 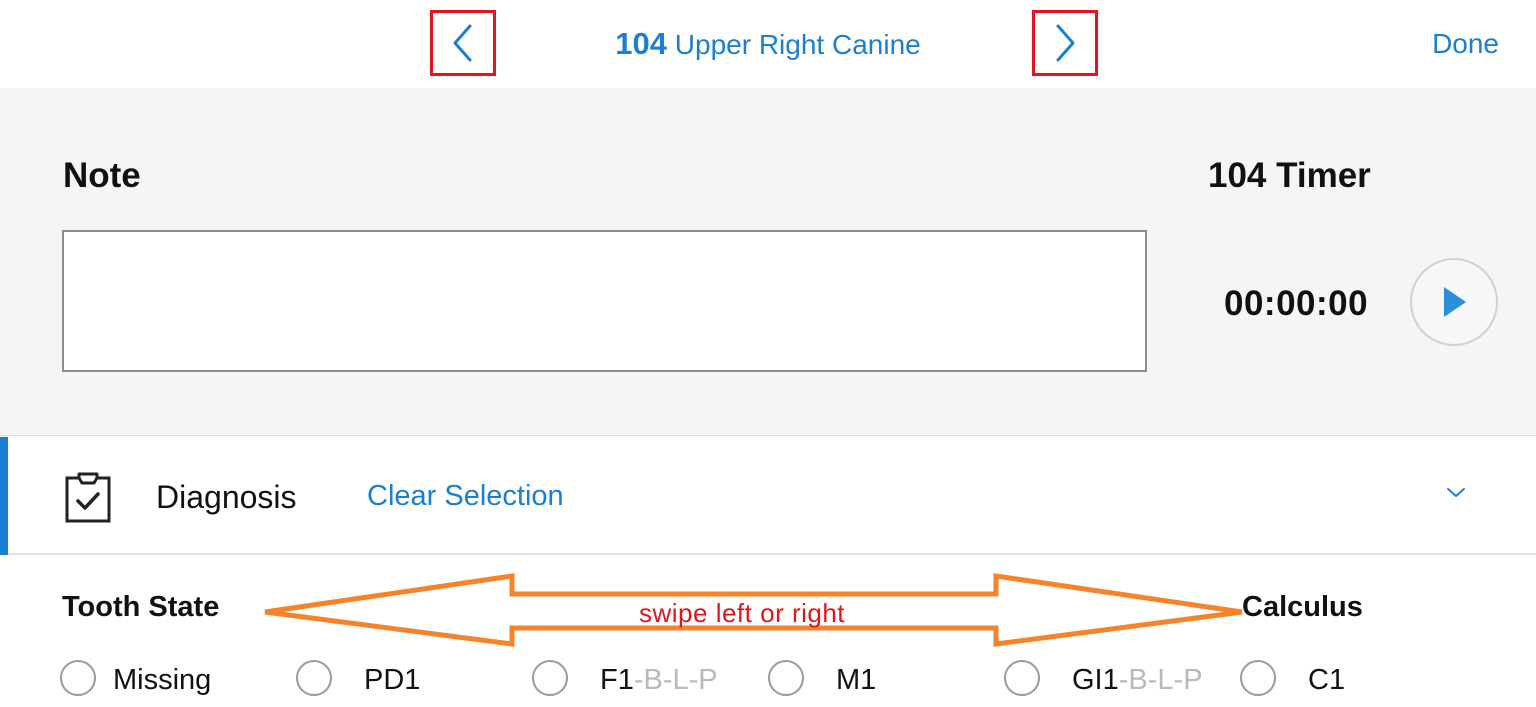 What do you see at coordinates (1465, 44) in the screenshot?
I see `done-button: Done` at bounding box center [1465, 44].